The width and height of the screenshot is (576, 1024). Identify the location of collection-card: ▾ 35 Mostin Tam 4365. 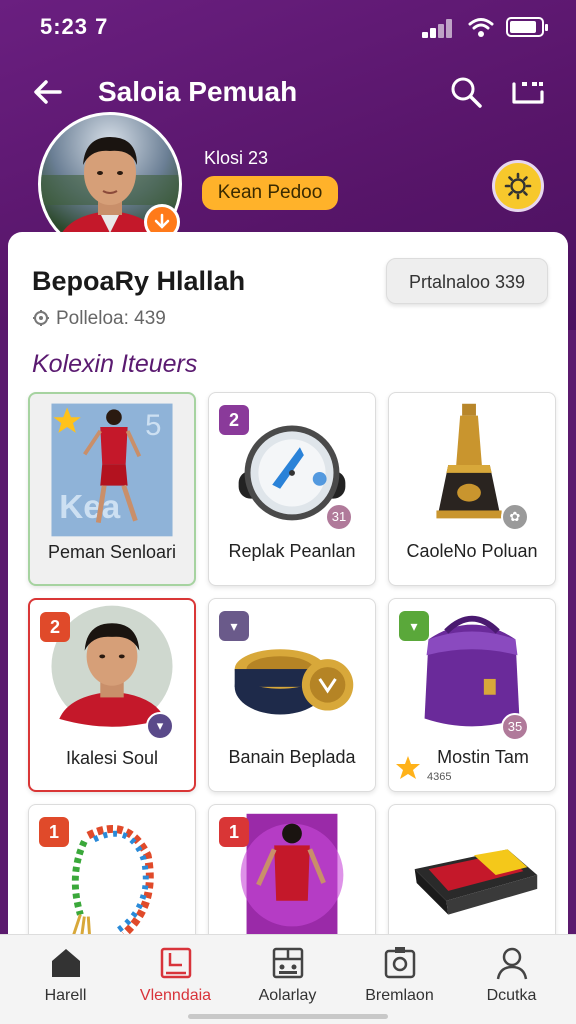
(472, 695).